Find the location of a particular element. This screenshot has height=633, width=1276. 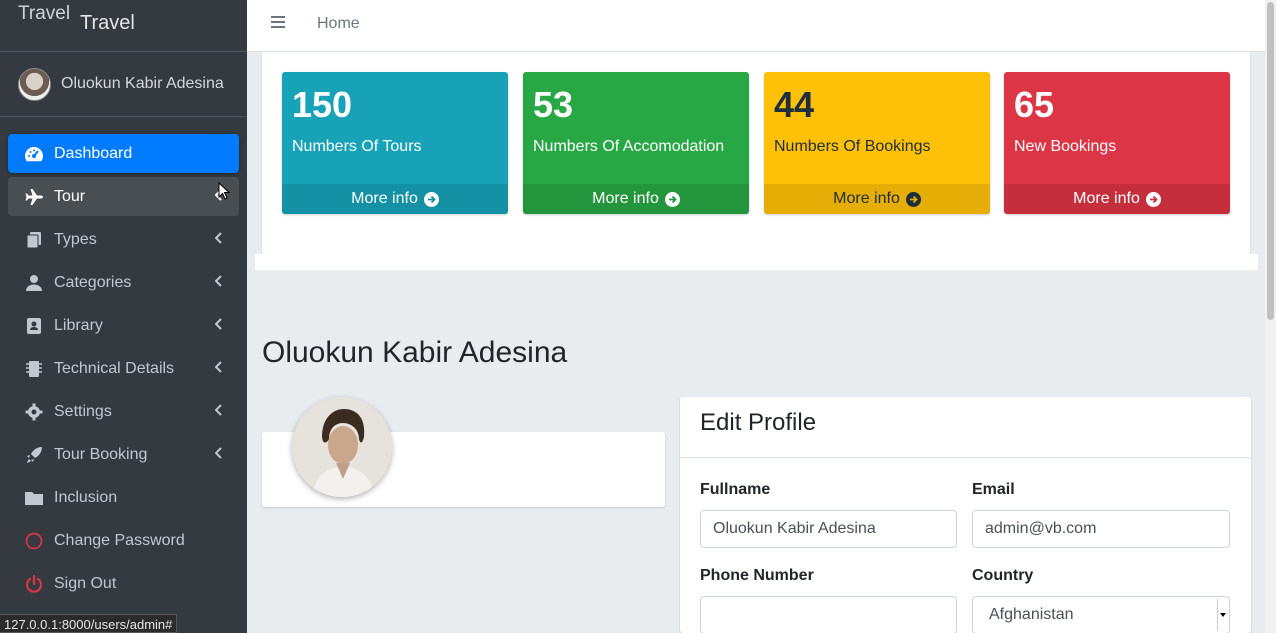

divider is located at coordinates (756, 262).